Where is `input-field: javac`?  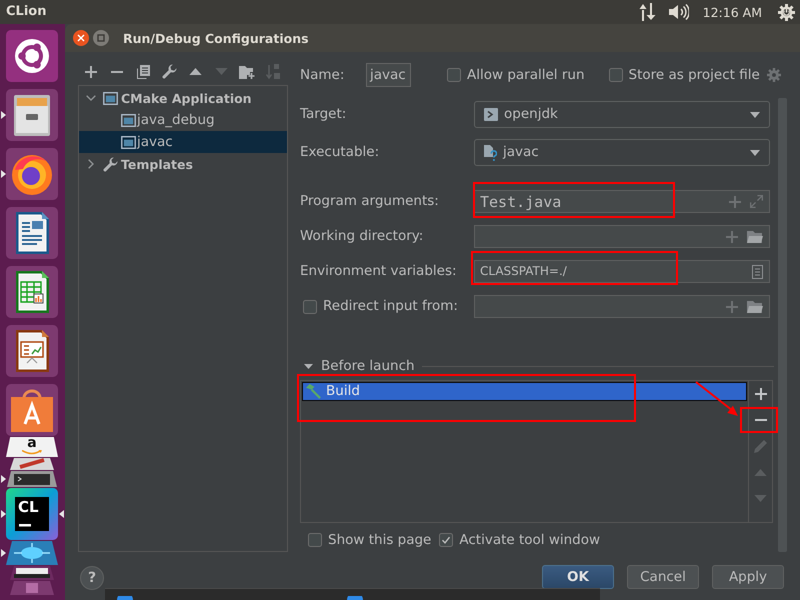
input-field: javac is located at coordinates (388, 75).